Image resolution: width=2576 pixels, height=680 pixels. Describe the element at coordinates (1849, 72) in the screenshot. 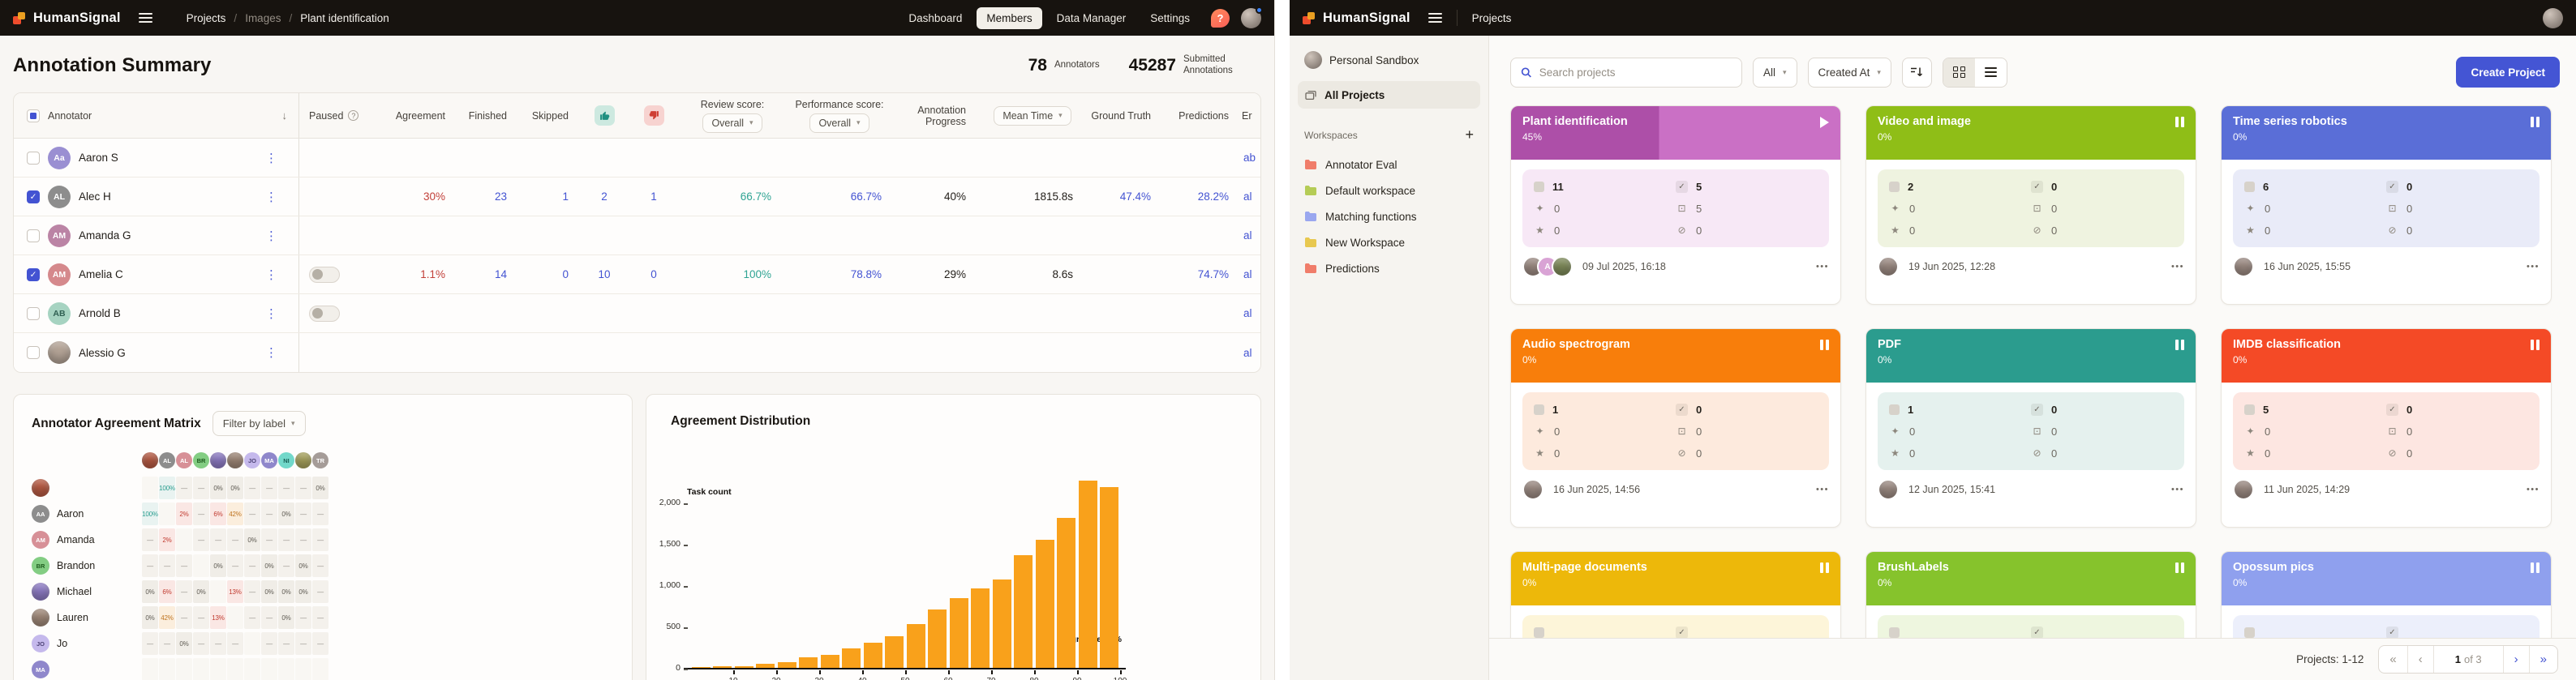

I see `sort-by-select: Created At ▾` at that location.